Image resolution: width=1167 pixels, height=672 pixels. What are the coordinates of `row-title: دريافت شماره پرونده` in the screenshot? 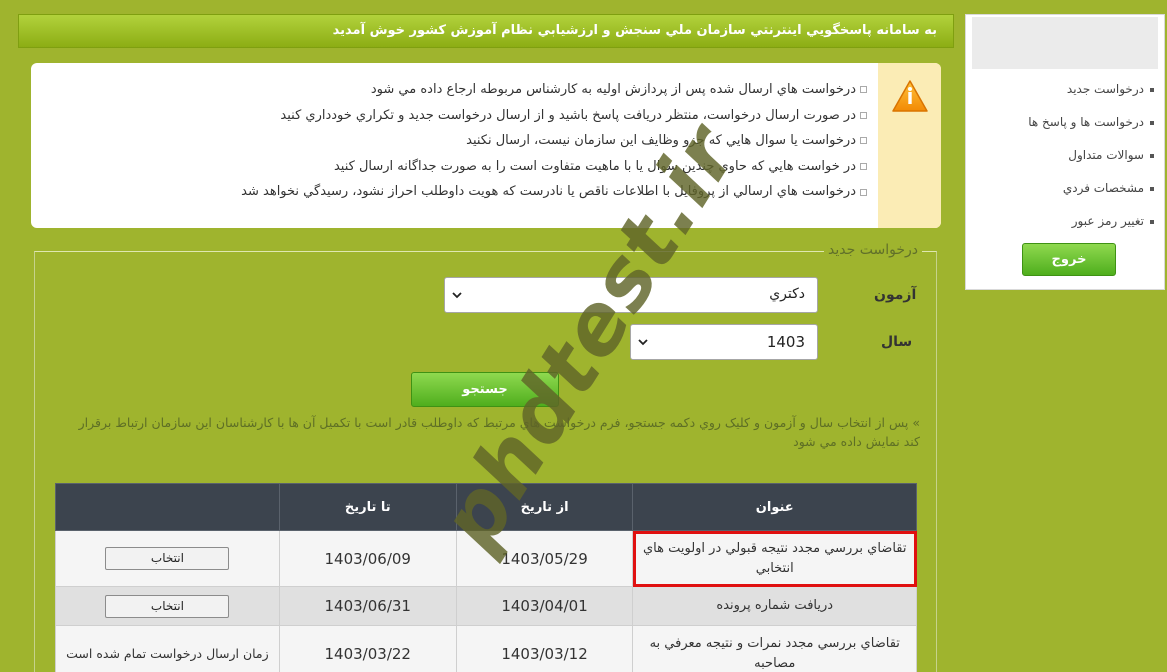 It's located at (774, 606).